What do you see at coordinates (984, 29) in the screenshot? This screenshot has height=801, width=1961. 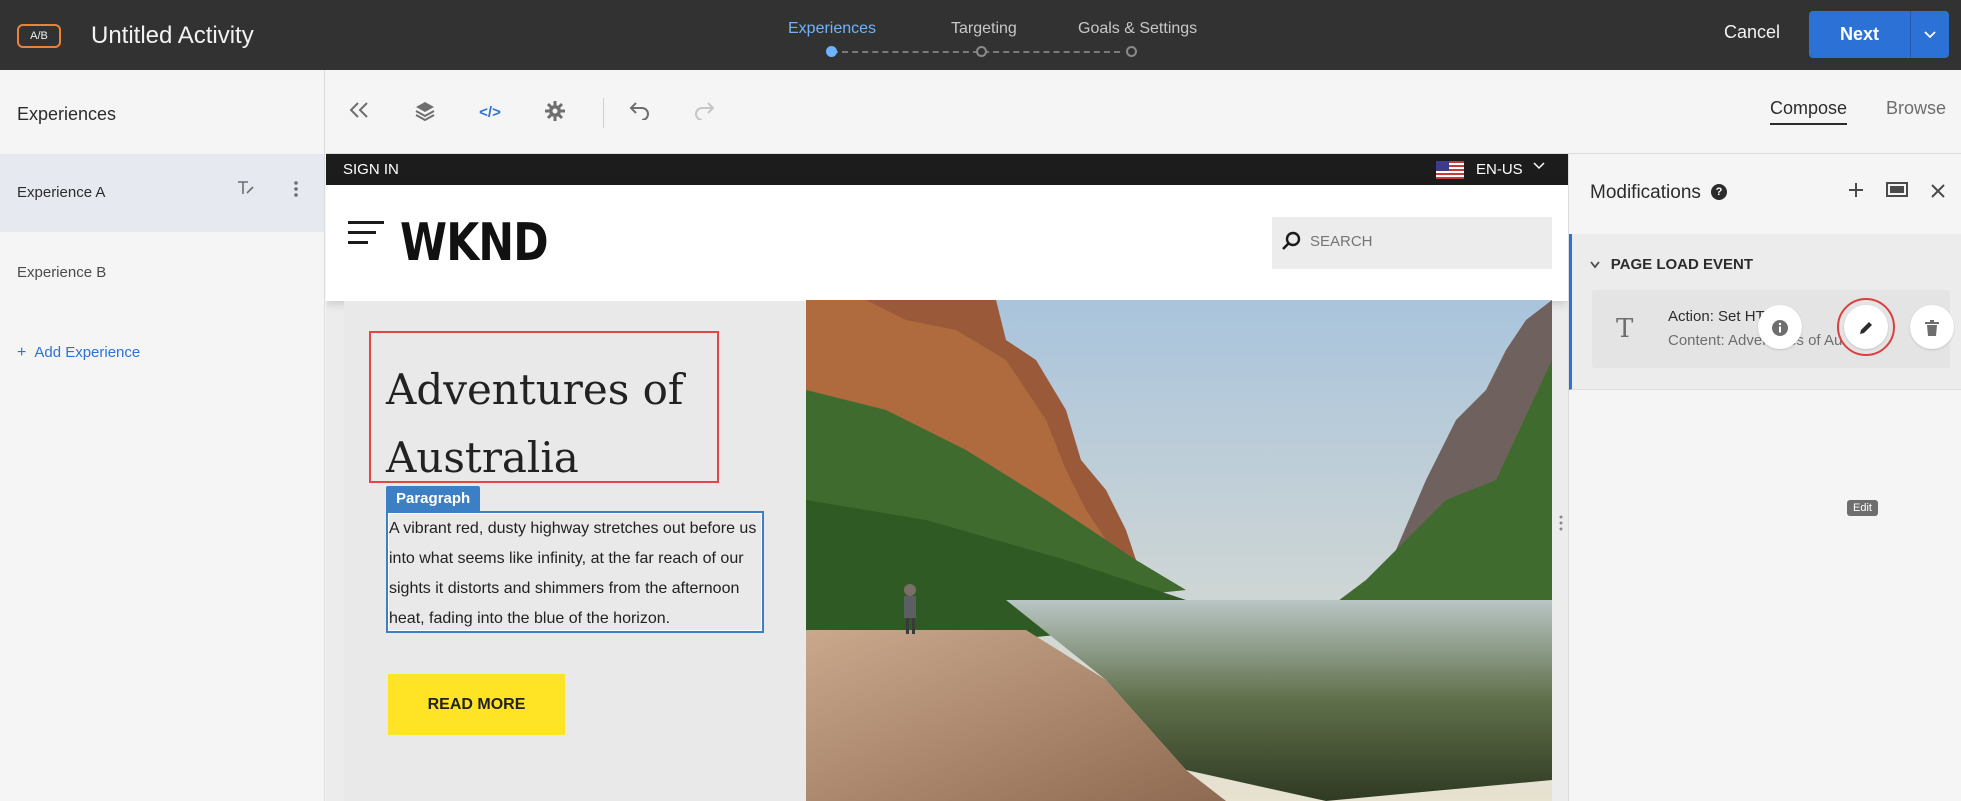 I see `step-targeting: Targeting` at bounding box center [984, 29].